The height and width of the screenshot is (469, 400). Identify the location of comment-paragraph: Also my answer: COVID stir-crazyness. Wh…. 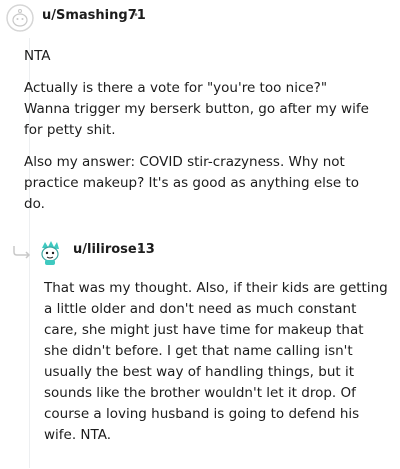
(192, 183).